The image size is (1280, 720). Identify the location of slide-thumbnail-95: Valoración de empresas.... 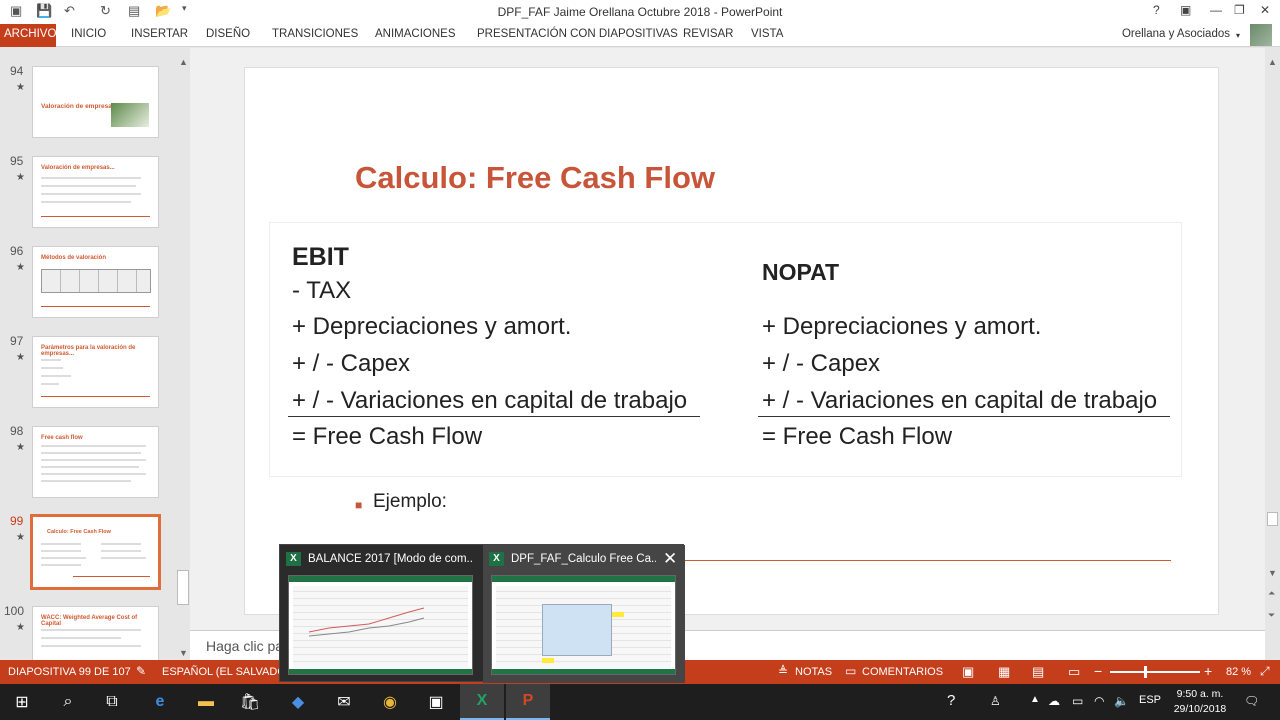
(95, 192).